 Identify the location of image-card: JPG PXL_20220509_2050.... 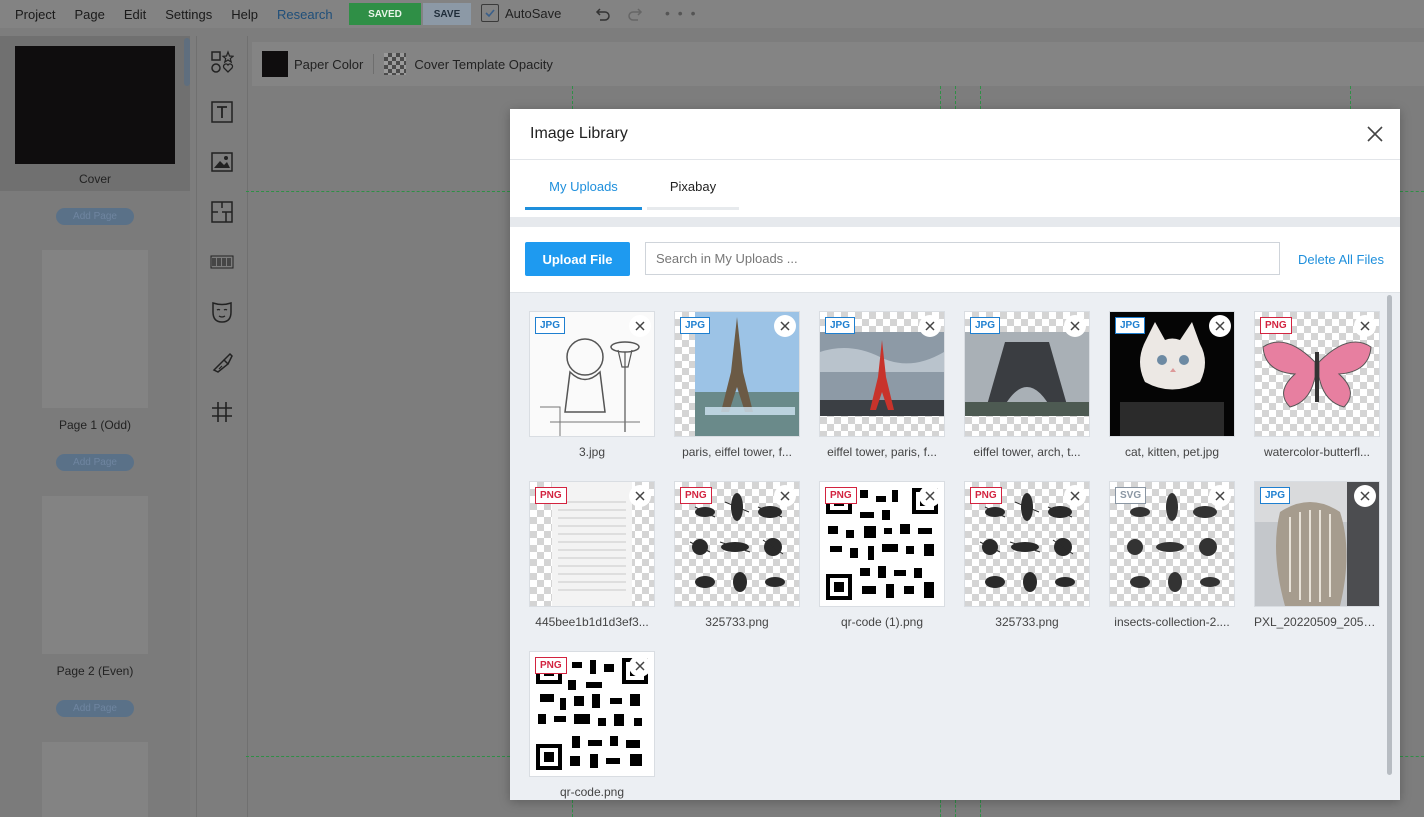
(1317, 555).